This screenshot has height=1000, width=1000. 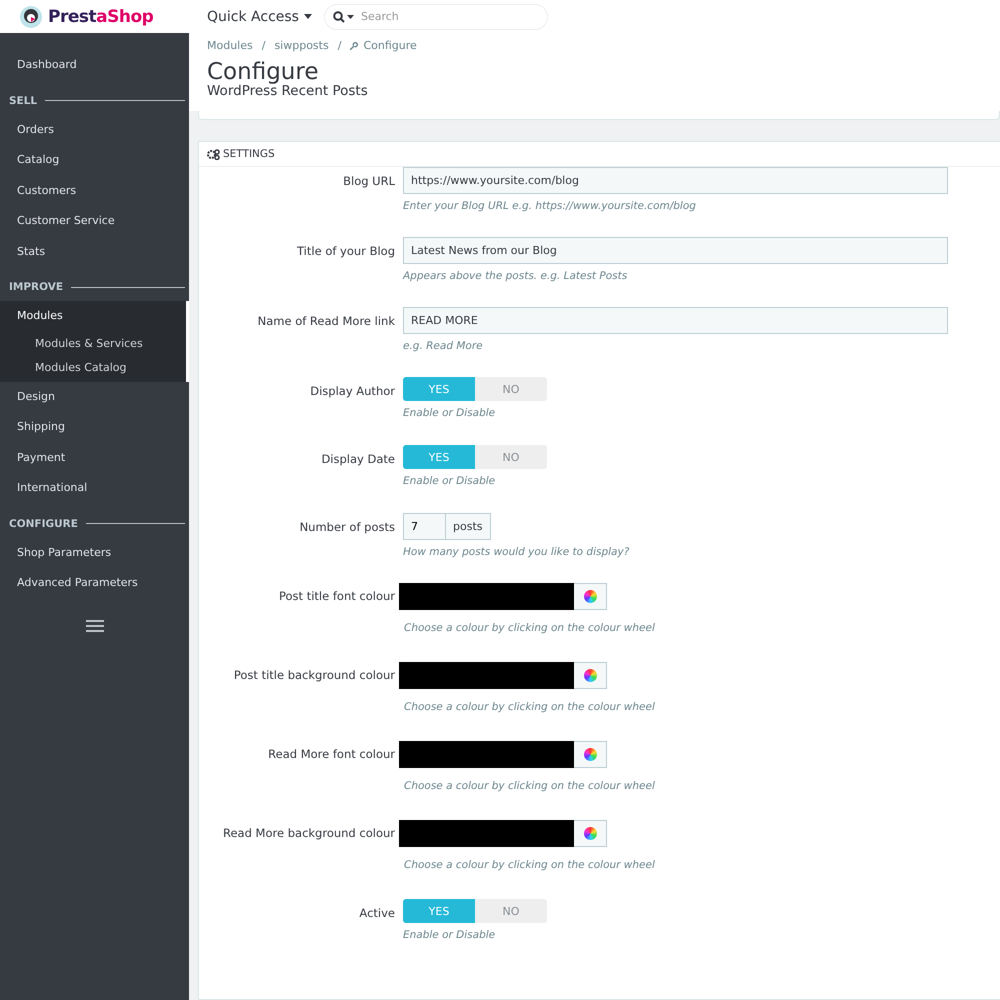 What do you see at coordinates (94, 65) in the screenshot?
I see `nav-item: Dashboard` at bounding box center [94, 65].